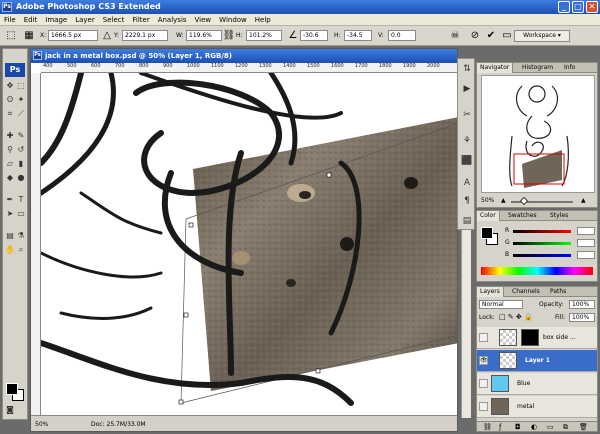  I want to click on tab-info: Info, so click(569, 68).